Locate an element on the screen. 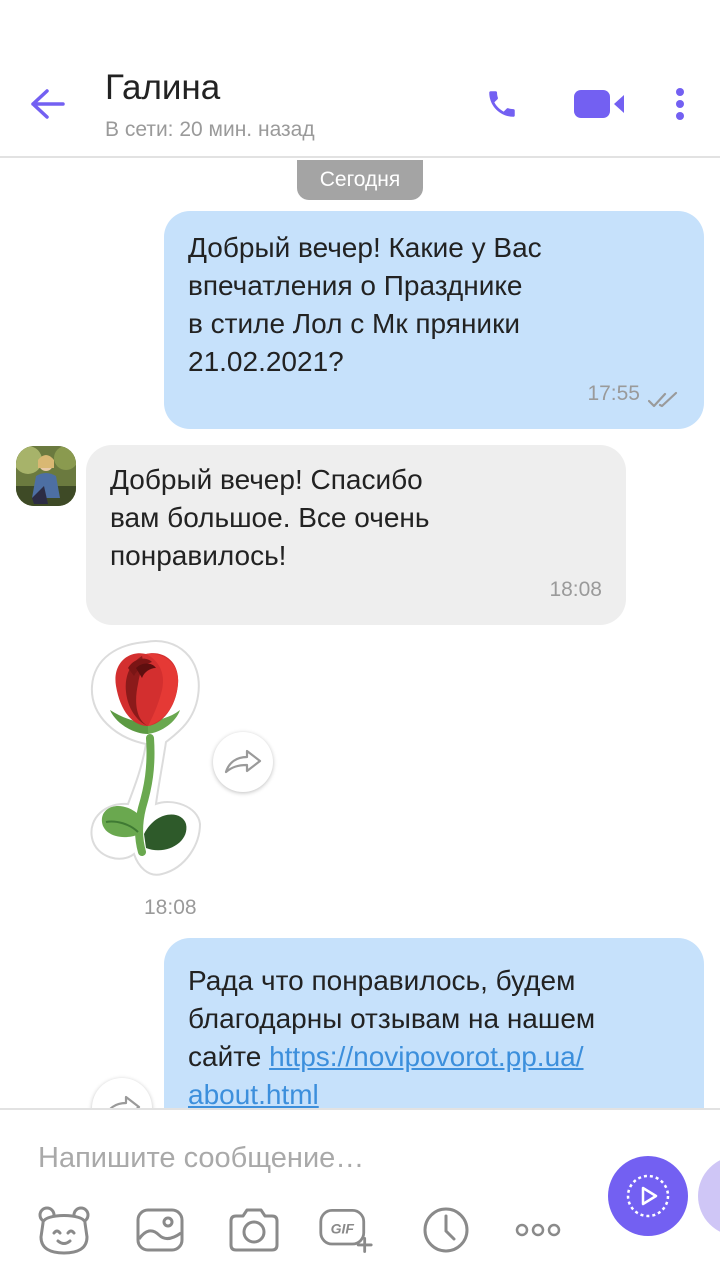 This screenshot has width=720, height=1280. avatar-photo is located at coordinates (46, 476).